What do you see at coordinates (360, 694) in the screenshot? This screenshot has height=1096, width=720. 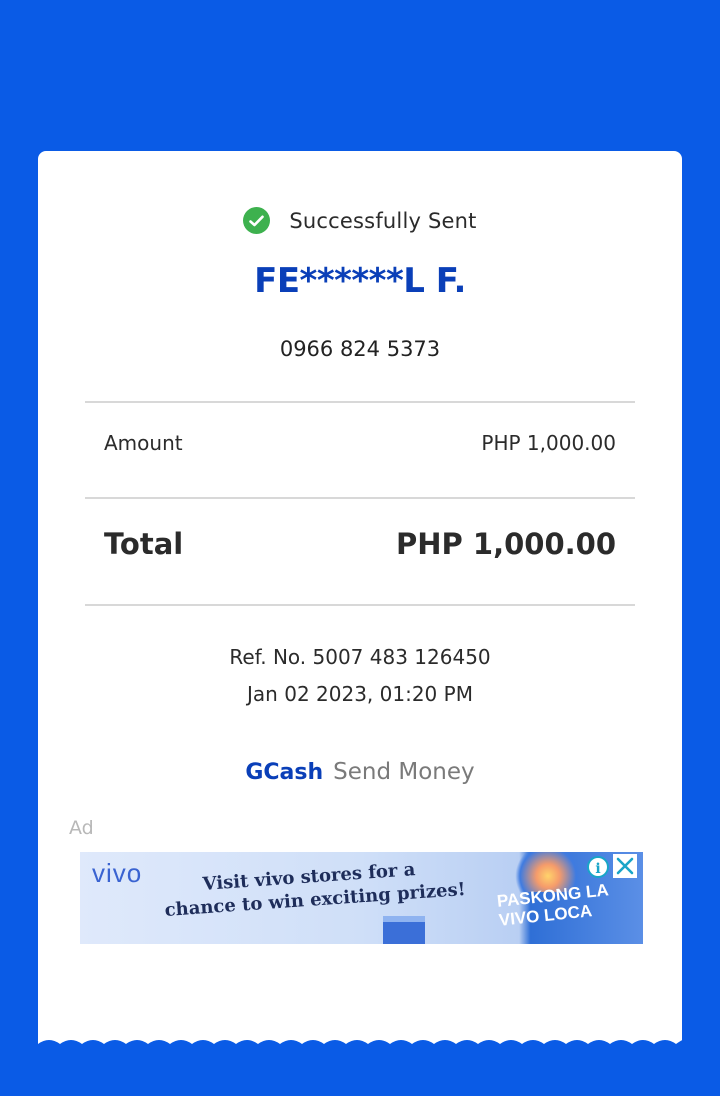 I see `transaction-datetime: Jan 02 2023, 01:20 PM` at bounding box center [360, 694].